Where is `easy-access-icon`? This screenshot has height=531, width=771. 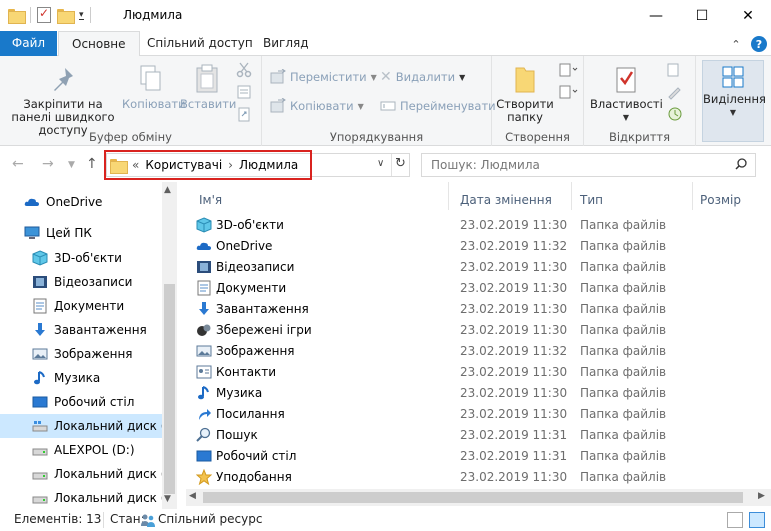 easy-access-icon is located at coordinates (568, 92).